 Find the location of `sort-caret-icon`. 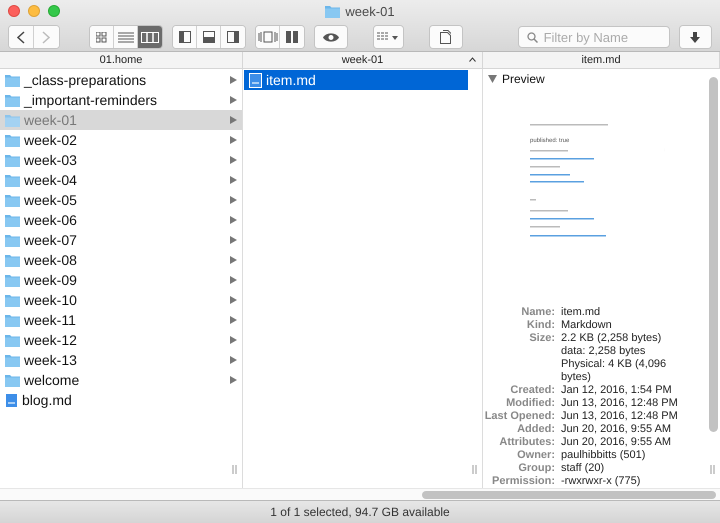

sort-caret-icon is located at coordinates (472, 59).